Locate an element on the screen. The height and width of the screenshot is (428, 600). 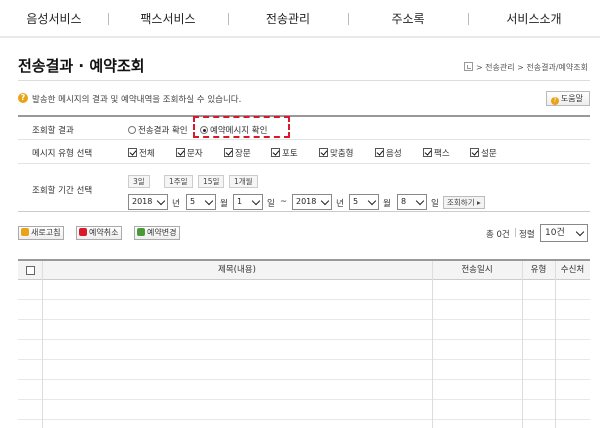
radio-transmission-result: 전송결과 확인 is located at coordinates (158, 130).